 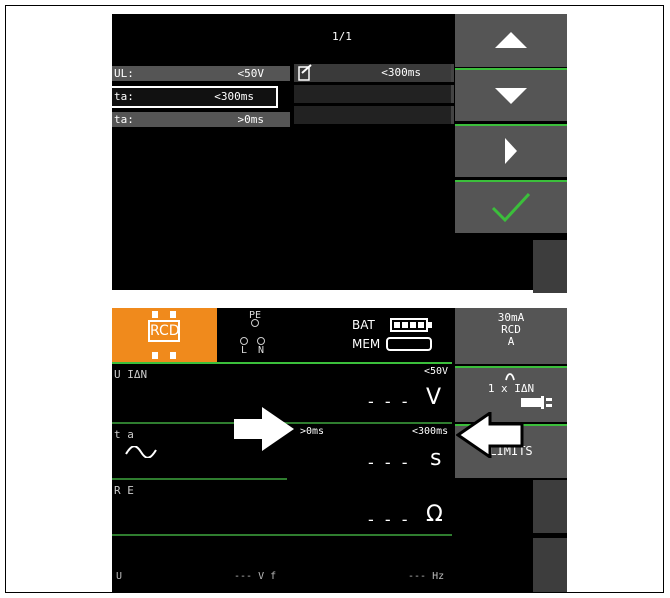 I want to click on up-button, so click(x=511, y=40).